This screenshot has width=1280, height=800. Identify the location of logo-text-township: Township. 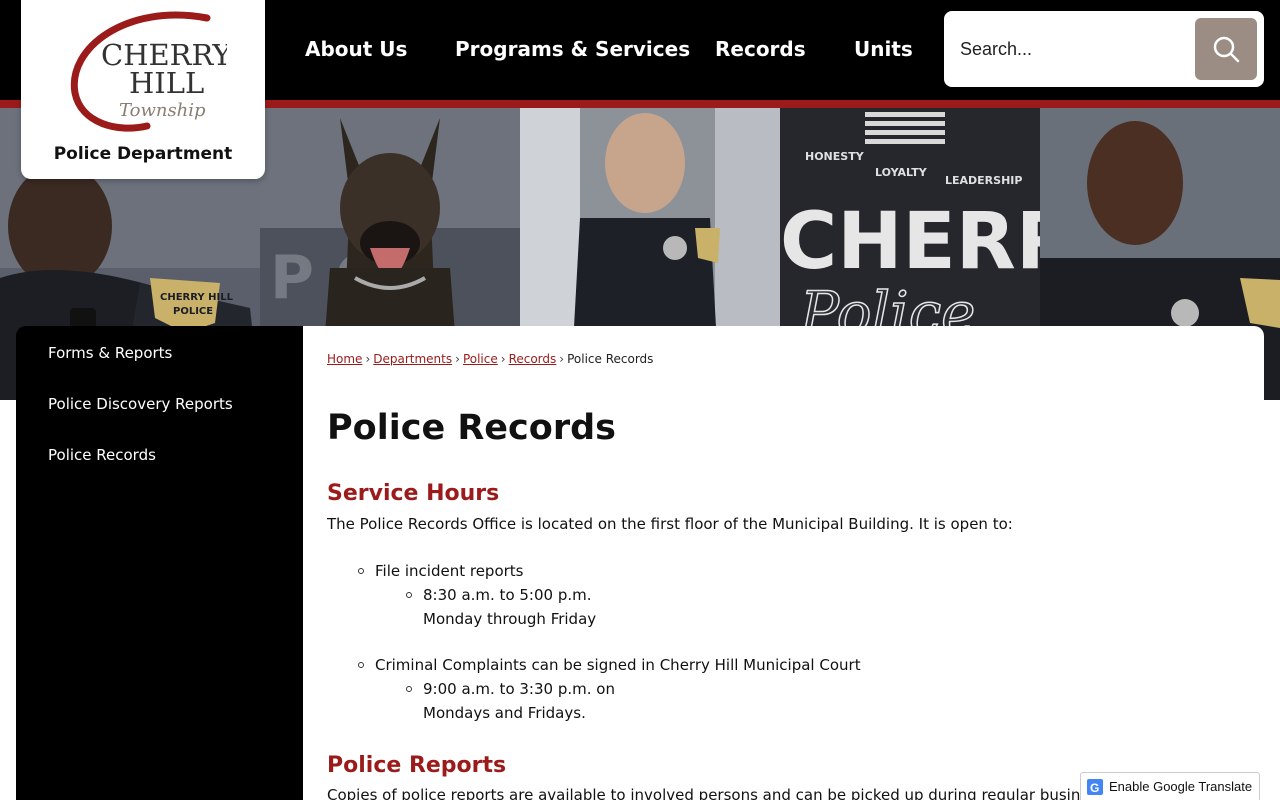
(162, 110).